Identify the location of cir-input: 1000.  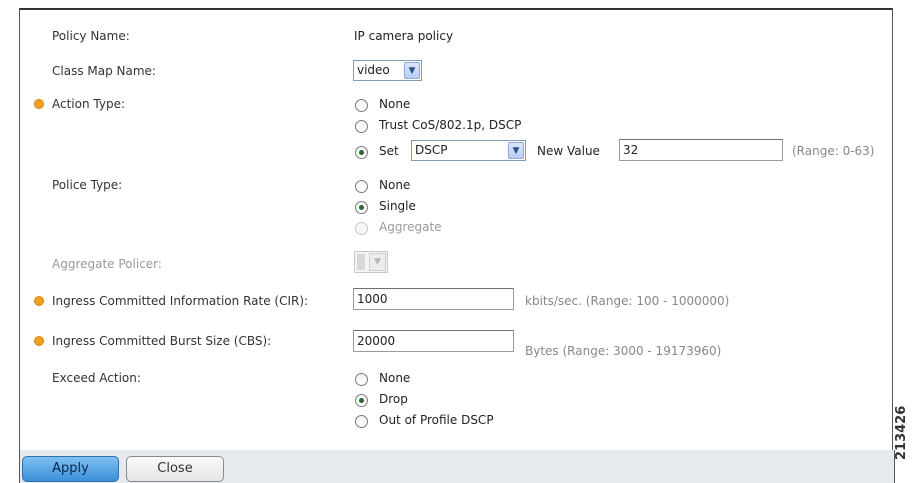
(433, 299).